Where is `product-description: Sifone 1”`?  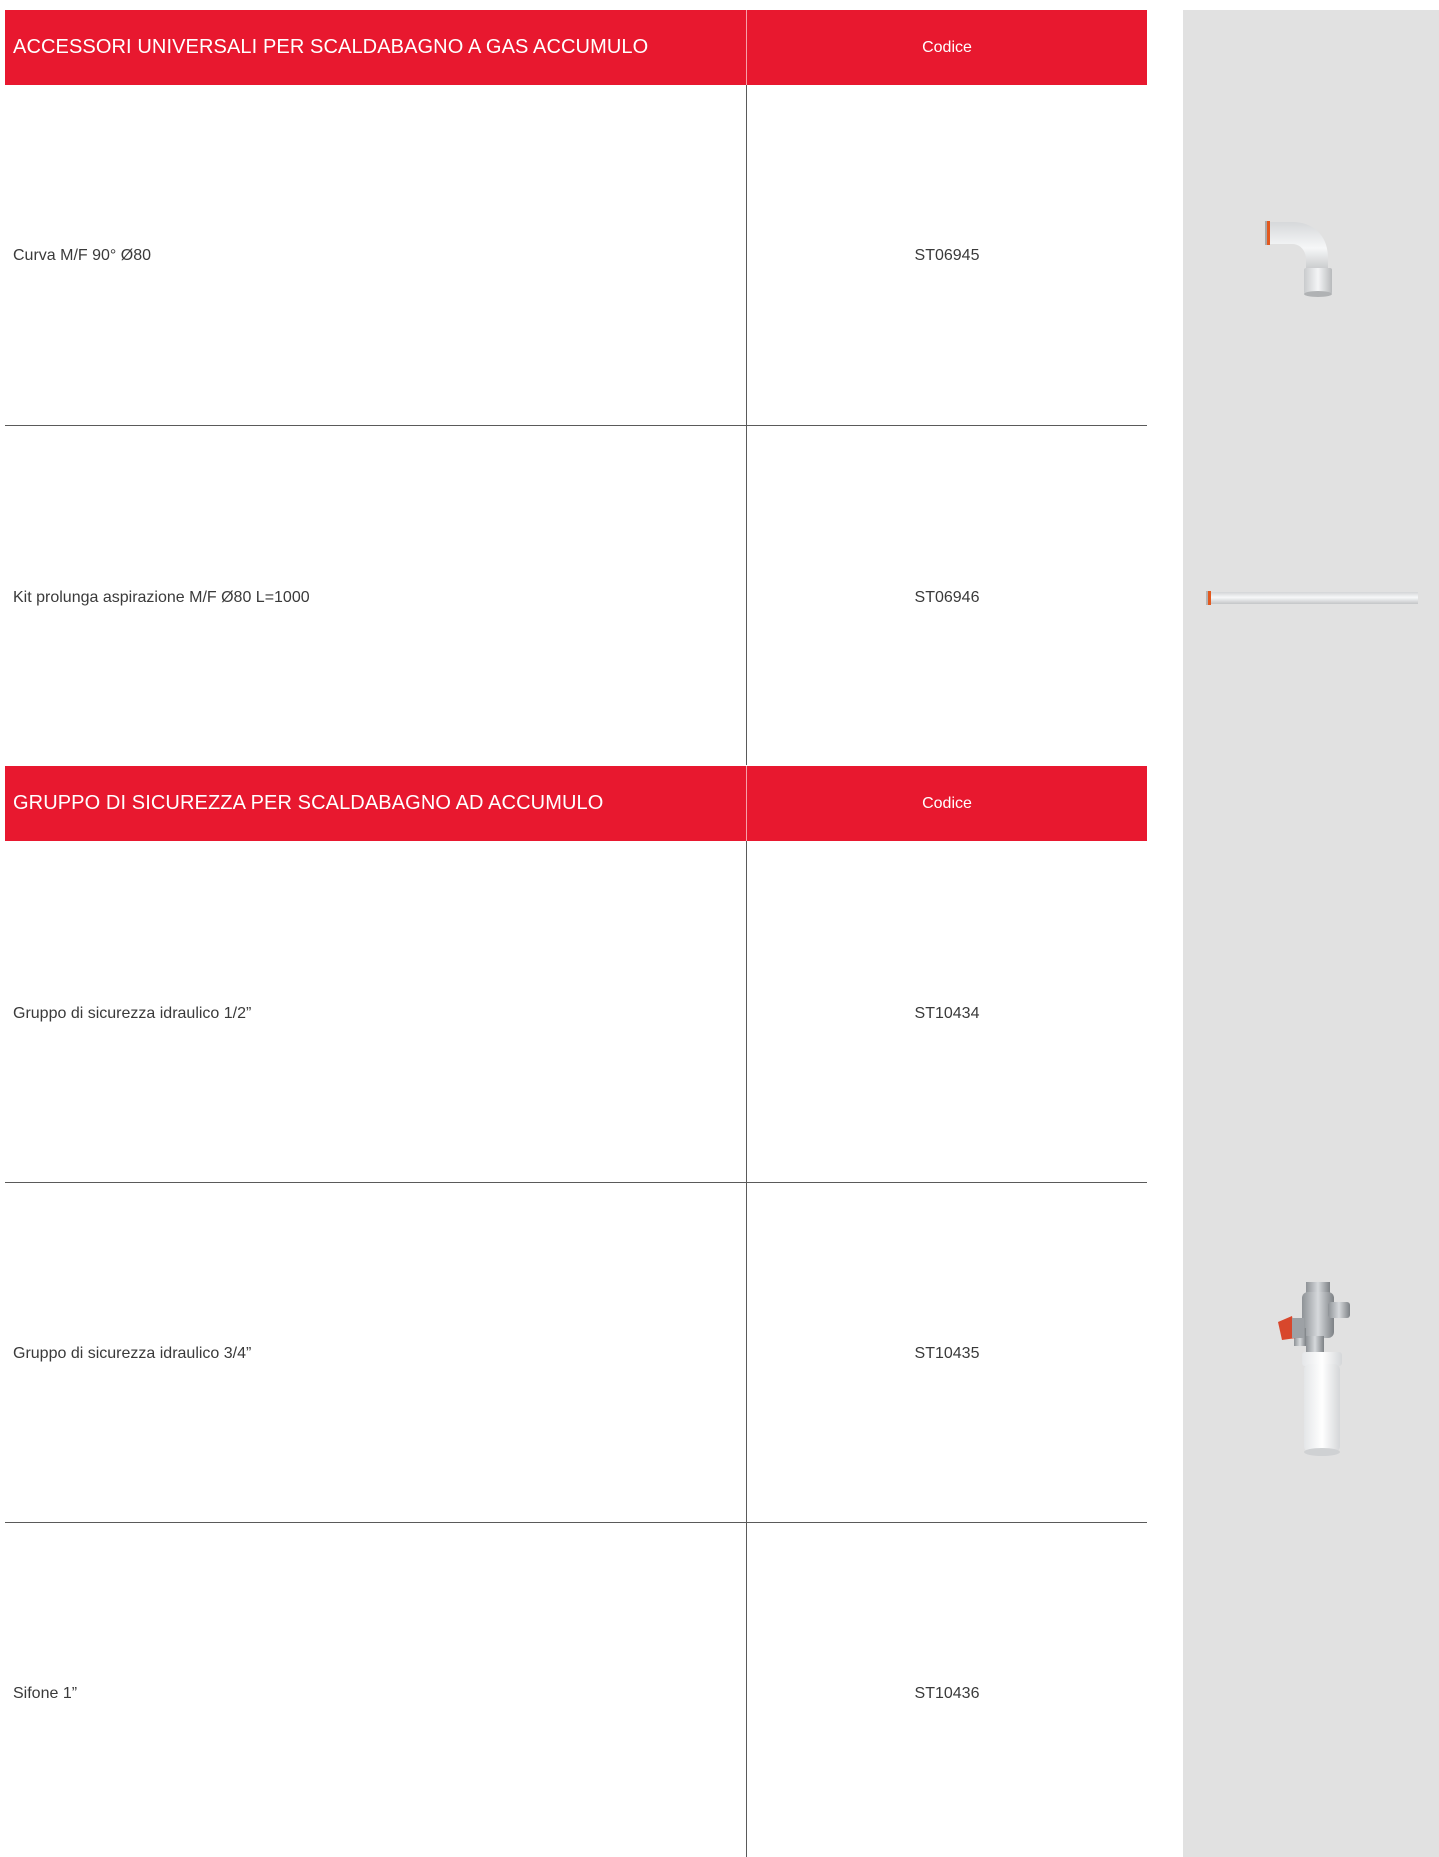 product-description: Sifone 1” is located at coordinates (45, 1693).